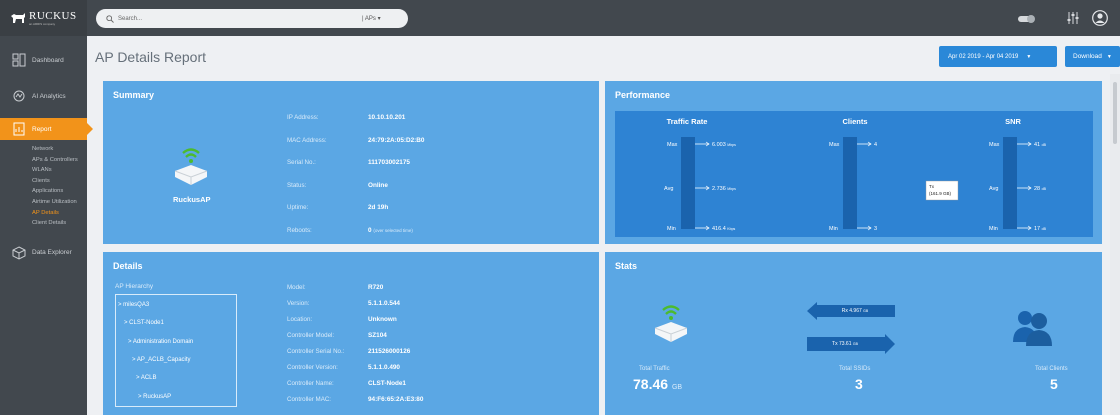 This screenshot has width=1120, height=415. Describe the element at coordinates (687, 121) in the screenshot. I see `perf-column-title-traffic: Traffic Rate` at that location.